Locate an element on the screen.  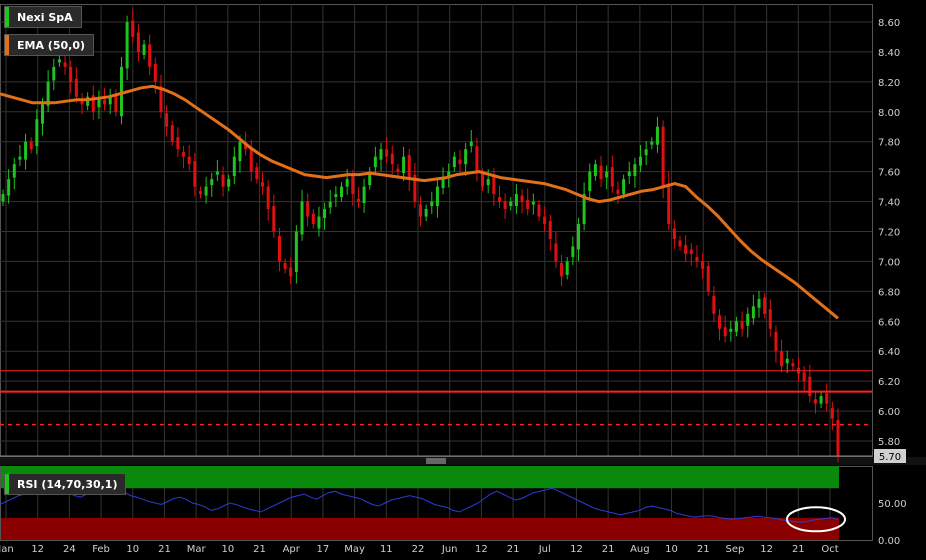
time-axis-label: Jan is located at coordinates (7, 549).